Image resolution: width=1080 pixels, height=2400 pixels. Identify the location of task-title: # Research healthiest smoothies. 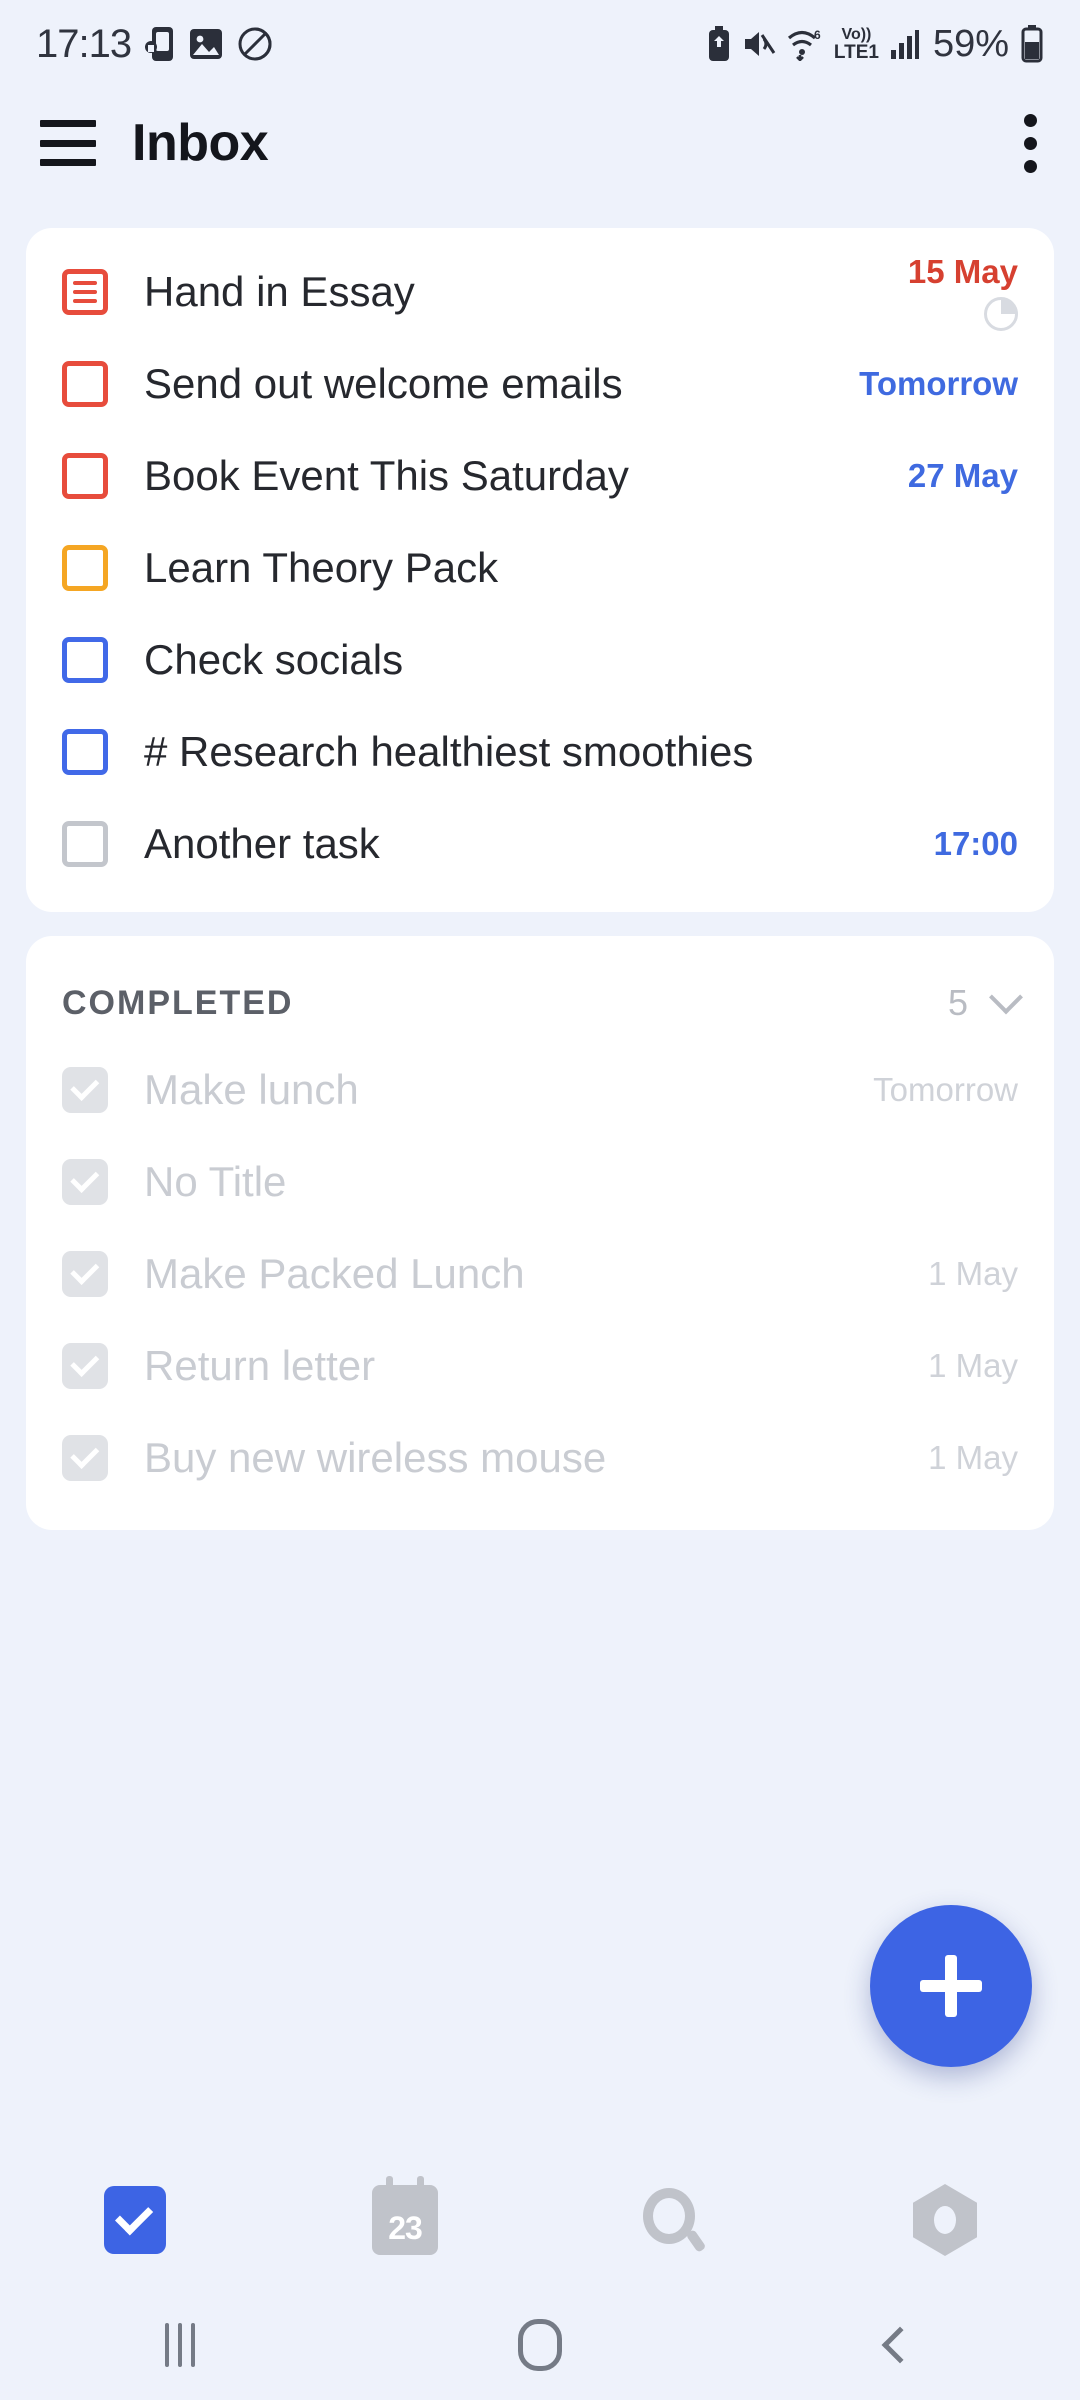
(449, 751).